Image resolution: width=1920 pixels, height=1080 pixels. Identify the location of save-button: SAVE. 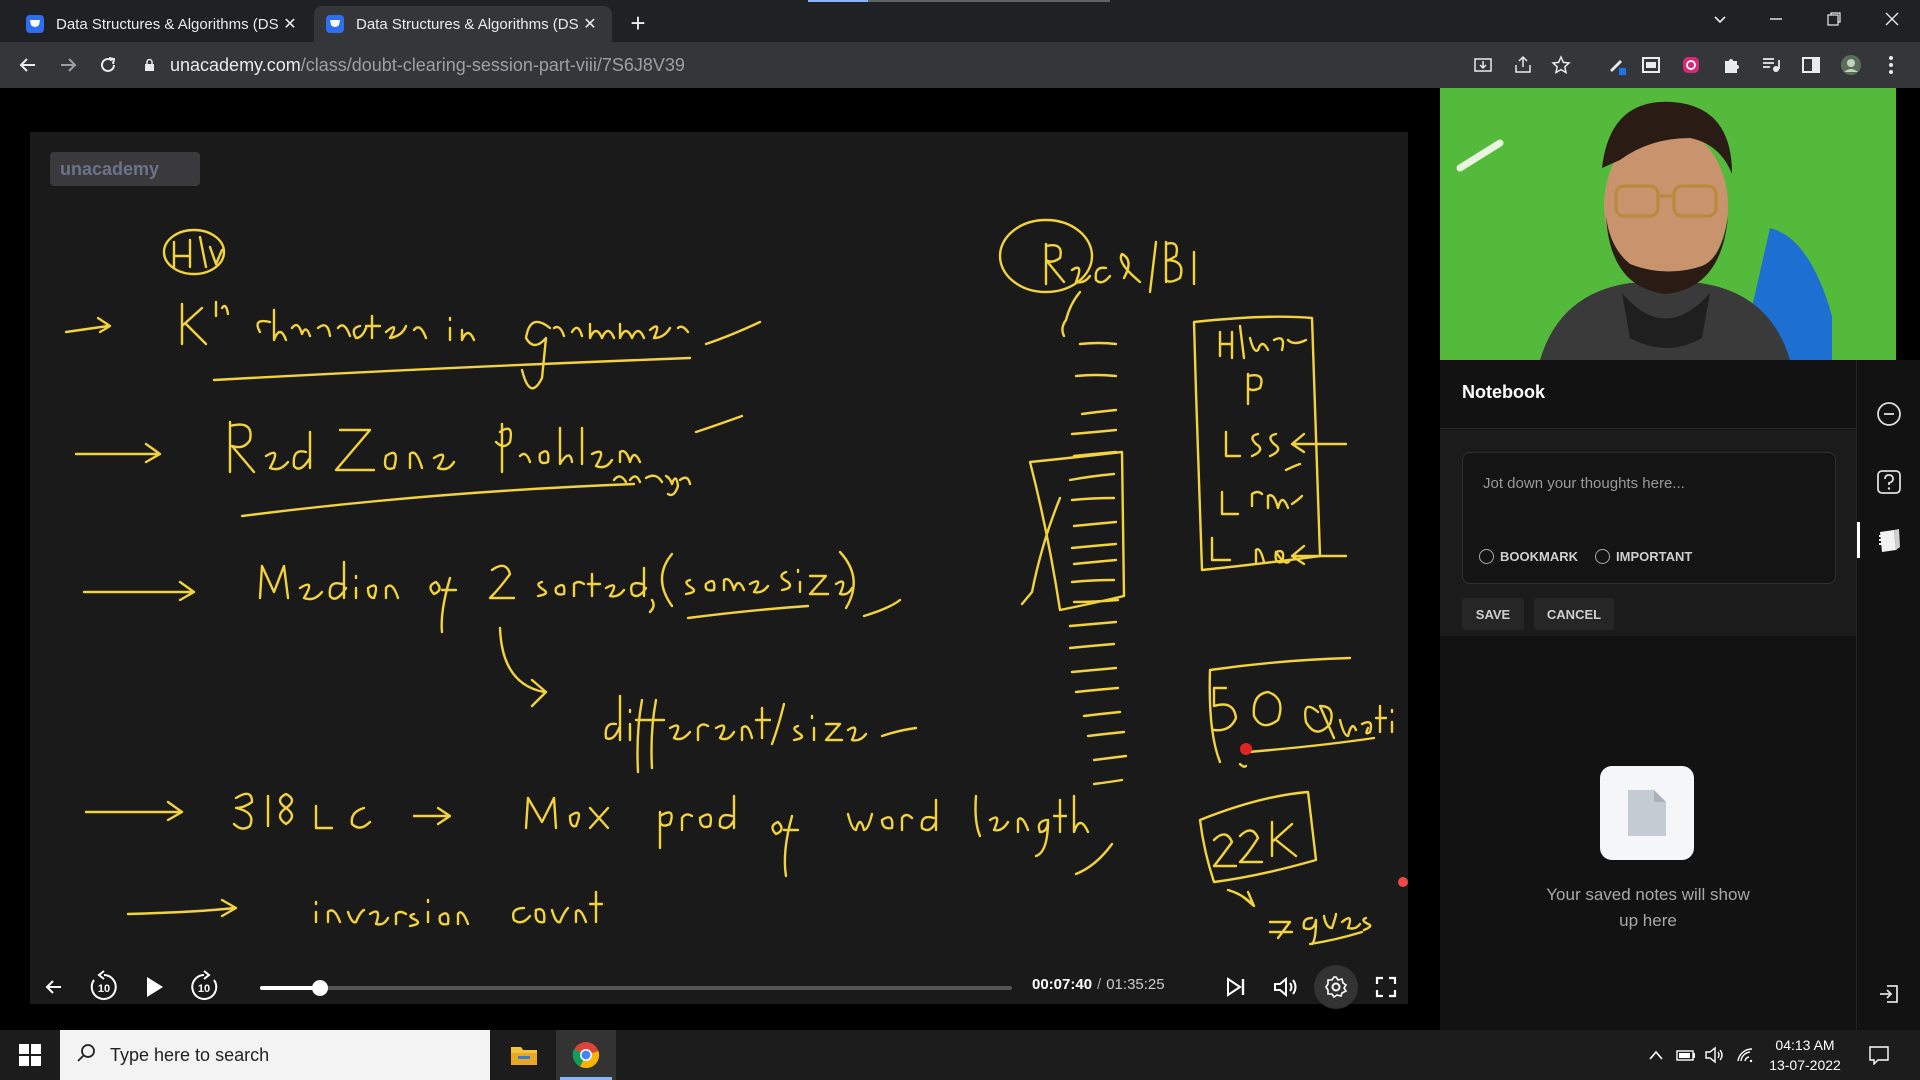
(1493, 614).